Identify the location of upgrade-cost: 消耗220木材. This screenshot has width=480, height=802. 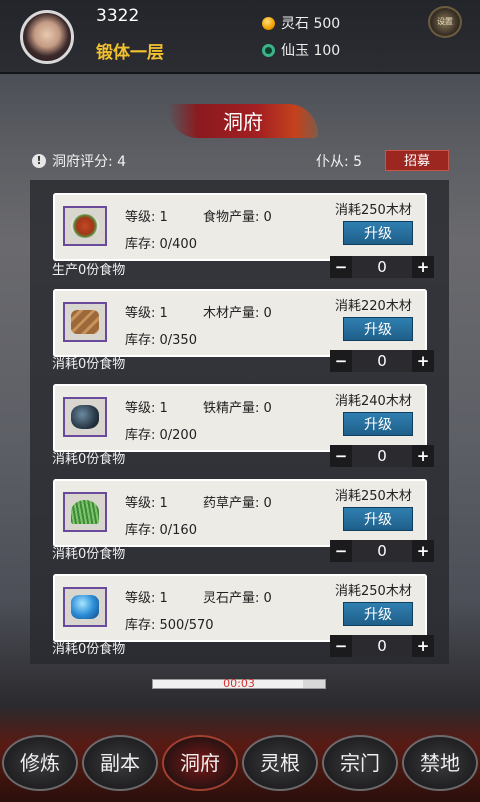
(373, 306).